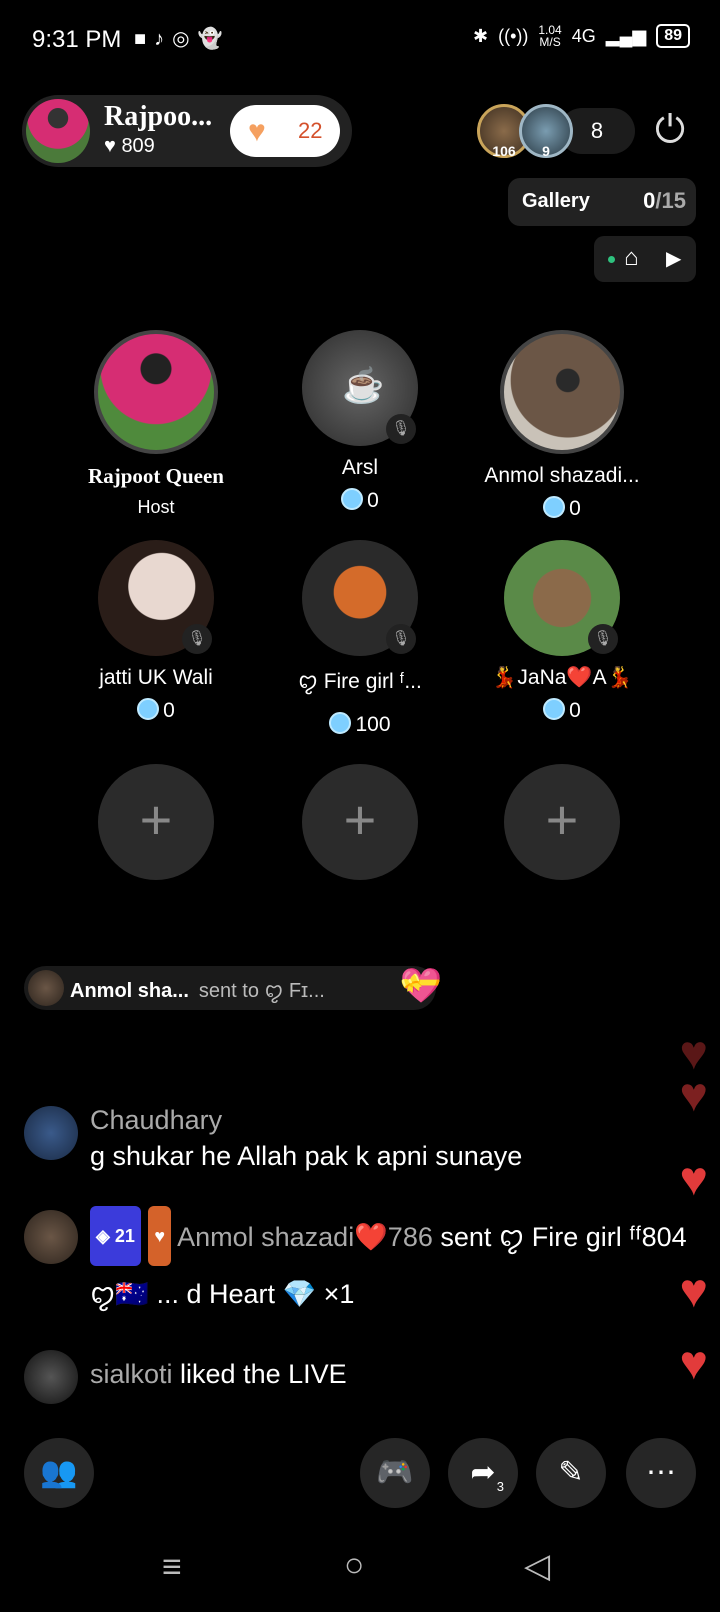 Image resolution: width=720 pixels, height=1612 pixels. I want to click on seat-name: 💃JaNa❤️A💃, so click(562, 677).